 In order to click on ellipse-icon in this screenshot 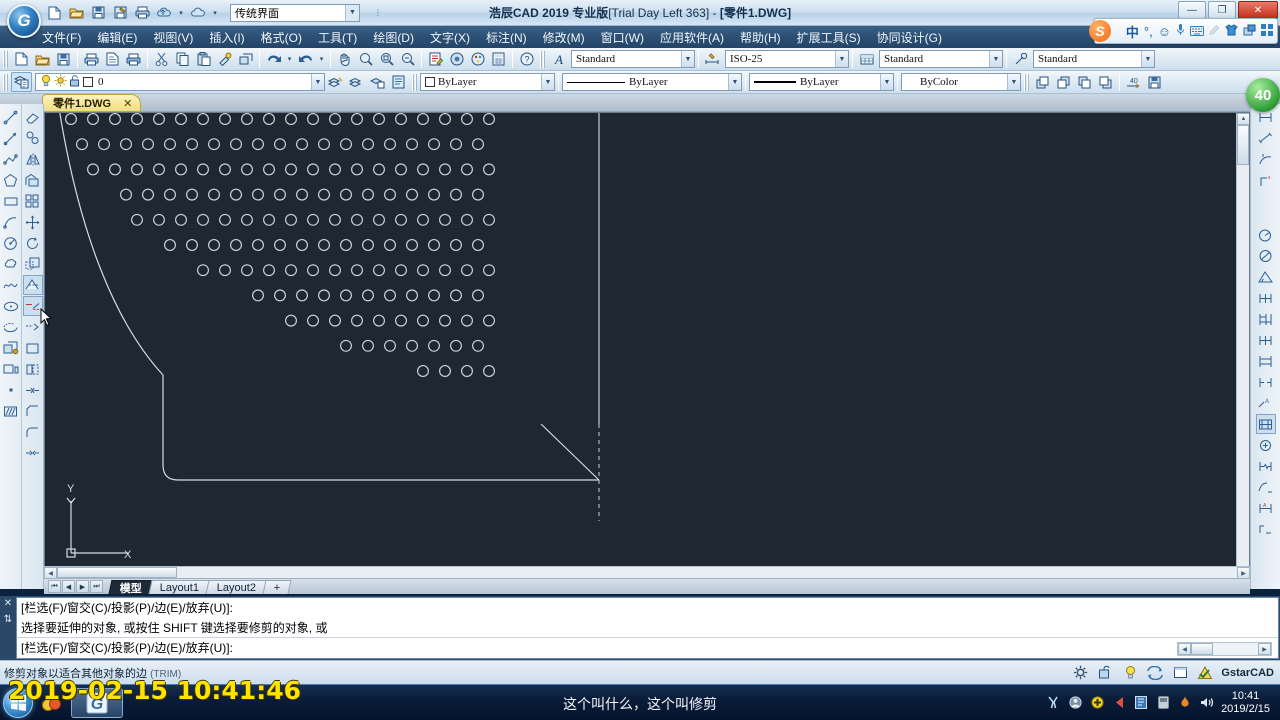, I will do `click(11, 306)`.